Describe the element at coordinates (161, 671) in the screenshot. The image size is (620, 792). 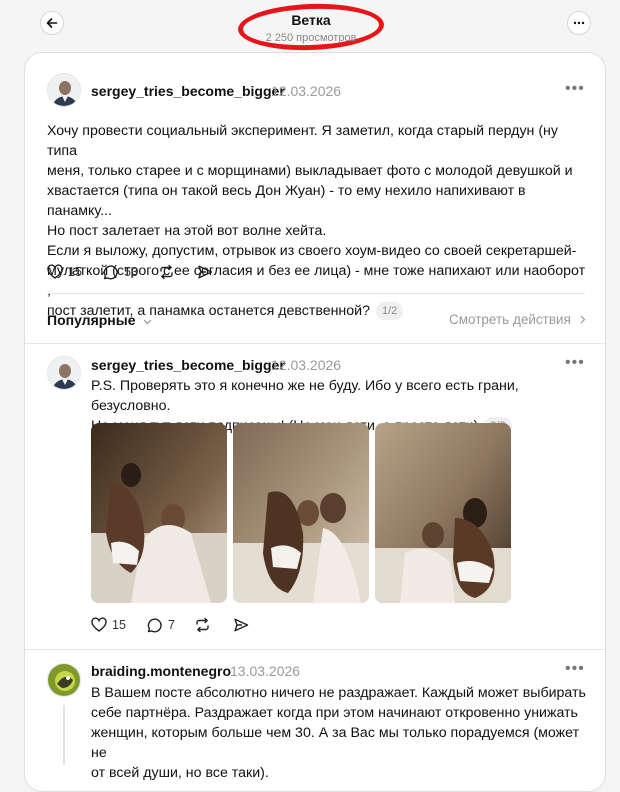
I see `reply-username: braiding.montenegro` at that location.